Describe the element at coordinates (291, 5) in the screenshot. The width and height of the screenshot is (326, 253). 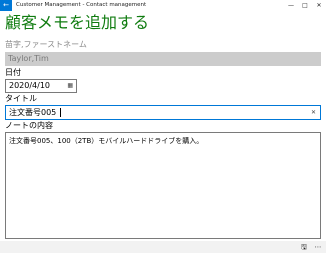
I see `minimize-button: —` at that location.